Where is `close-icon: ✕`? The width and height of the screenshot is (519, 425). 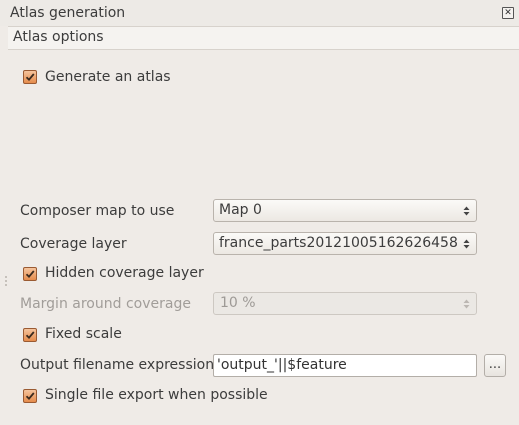 close-icon: ✕ is located at coordinates (508, 13).